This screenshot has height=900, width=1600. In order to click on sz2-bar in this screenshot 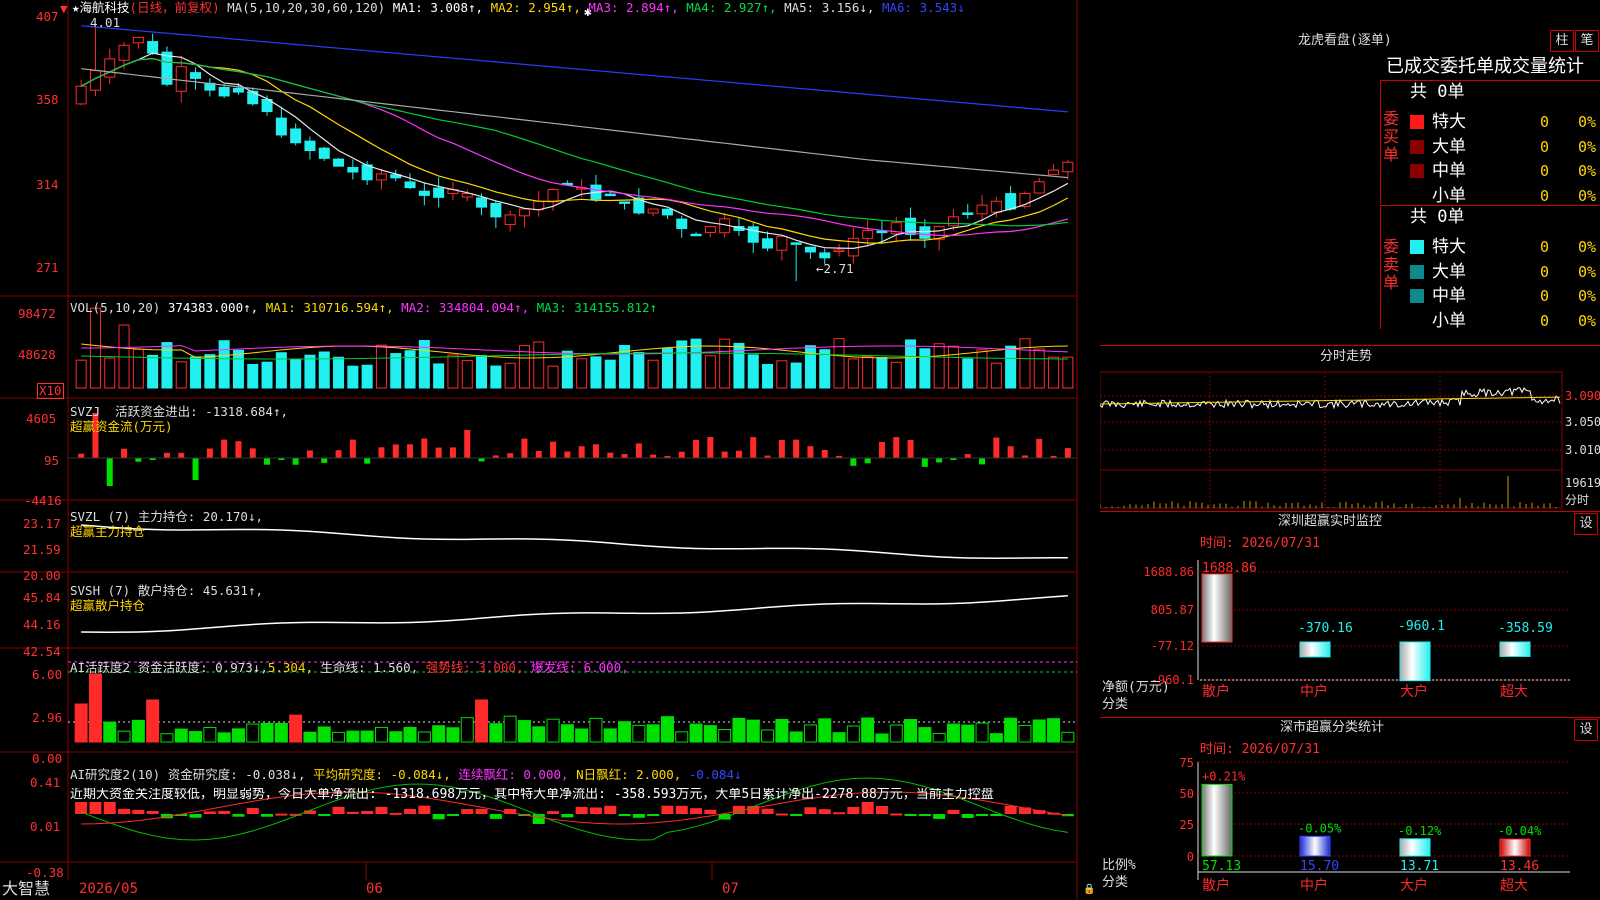, I will do `click(1415, 847)`.